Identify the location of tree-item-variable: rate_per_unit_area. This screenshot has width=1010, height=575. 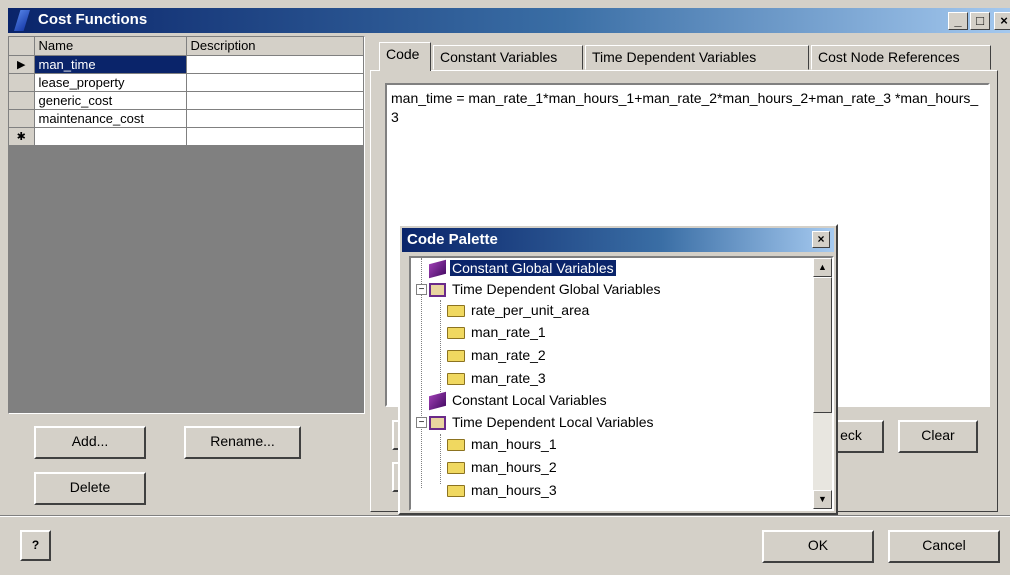
(519, 310).